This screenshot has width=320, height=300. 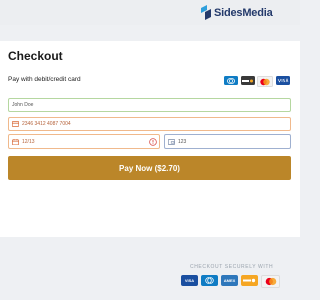 I want to click on cardholder-name-value: John Doe, so click(x=23, y=105).